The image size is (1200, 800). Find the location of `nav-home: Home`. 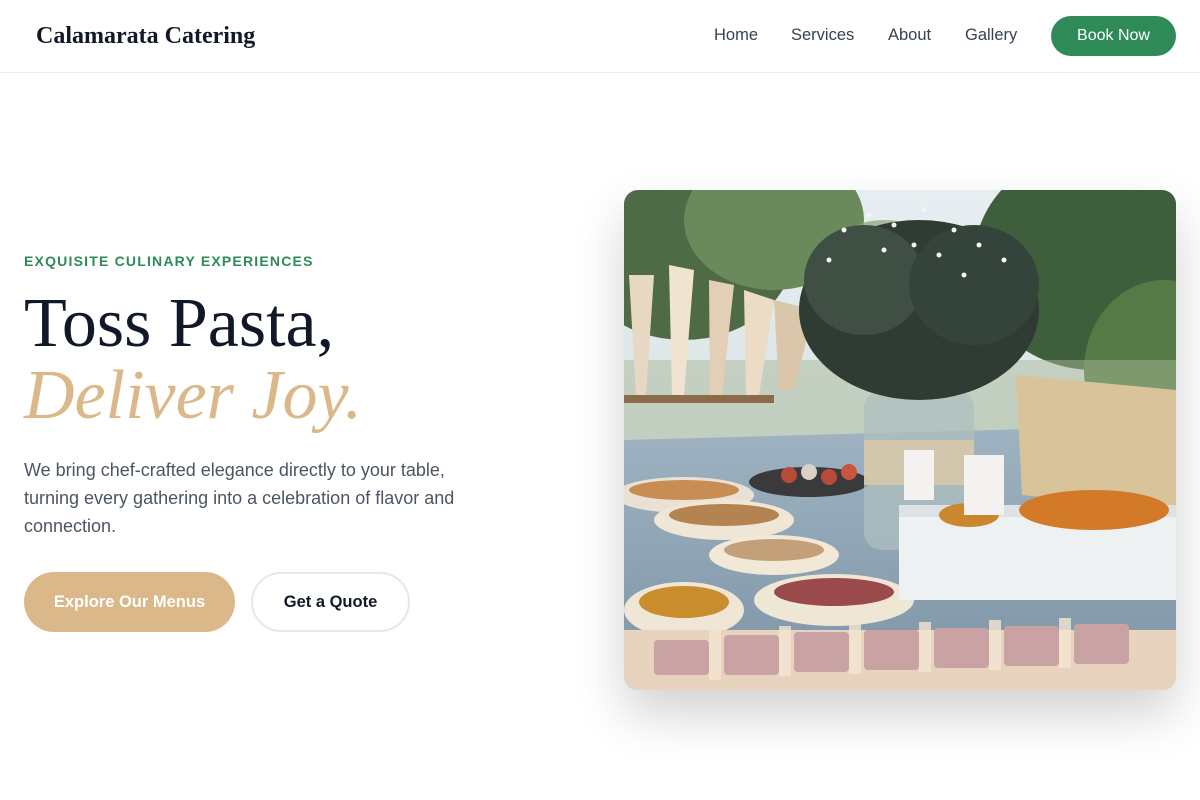

nav-home: Home is located at coordinates (736, 35).